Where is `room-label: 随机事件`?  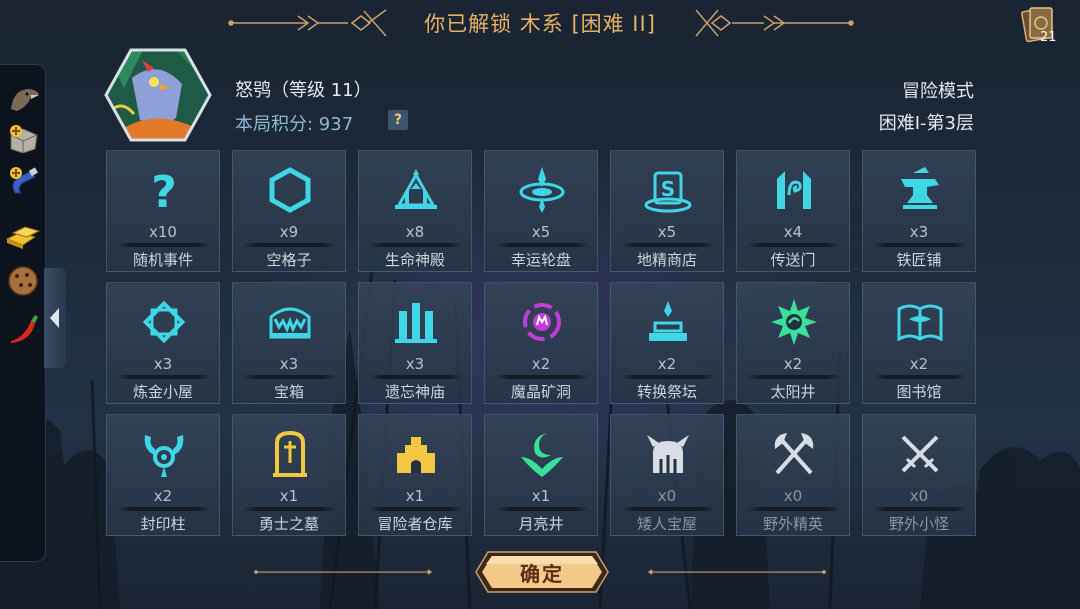
room-label: 随机事件 is located at coordinates (162, 260).